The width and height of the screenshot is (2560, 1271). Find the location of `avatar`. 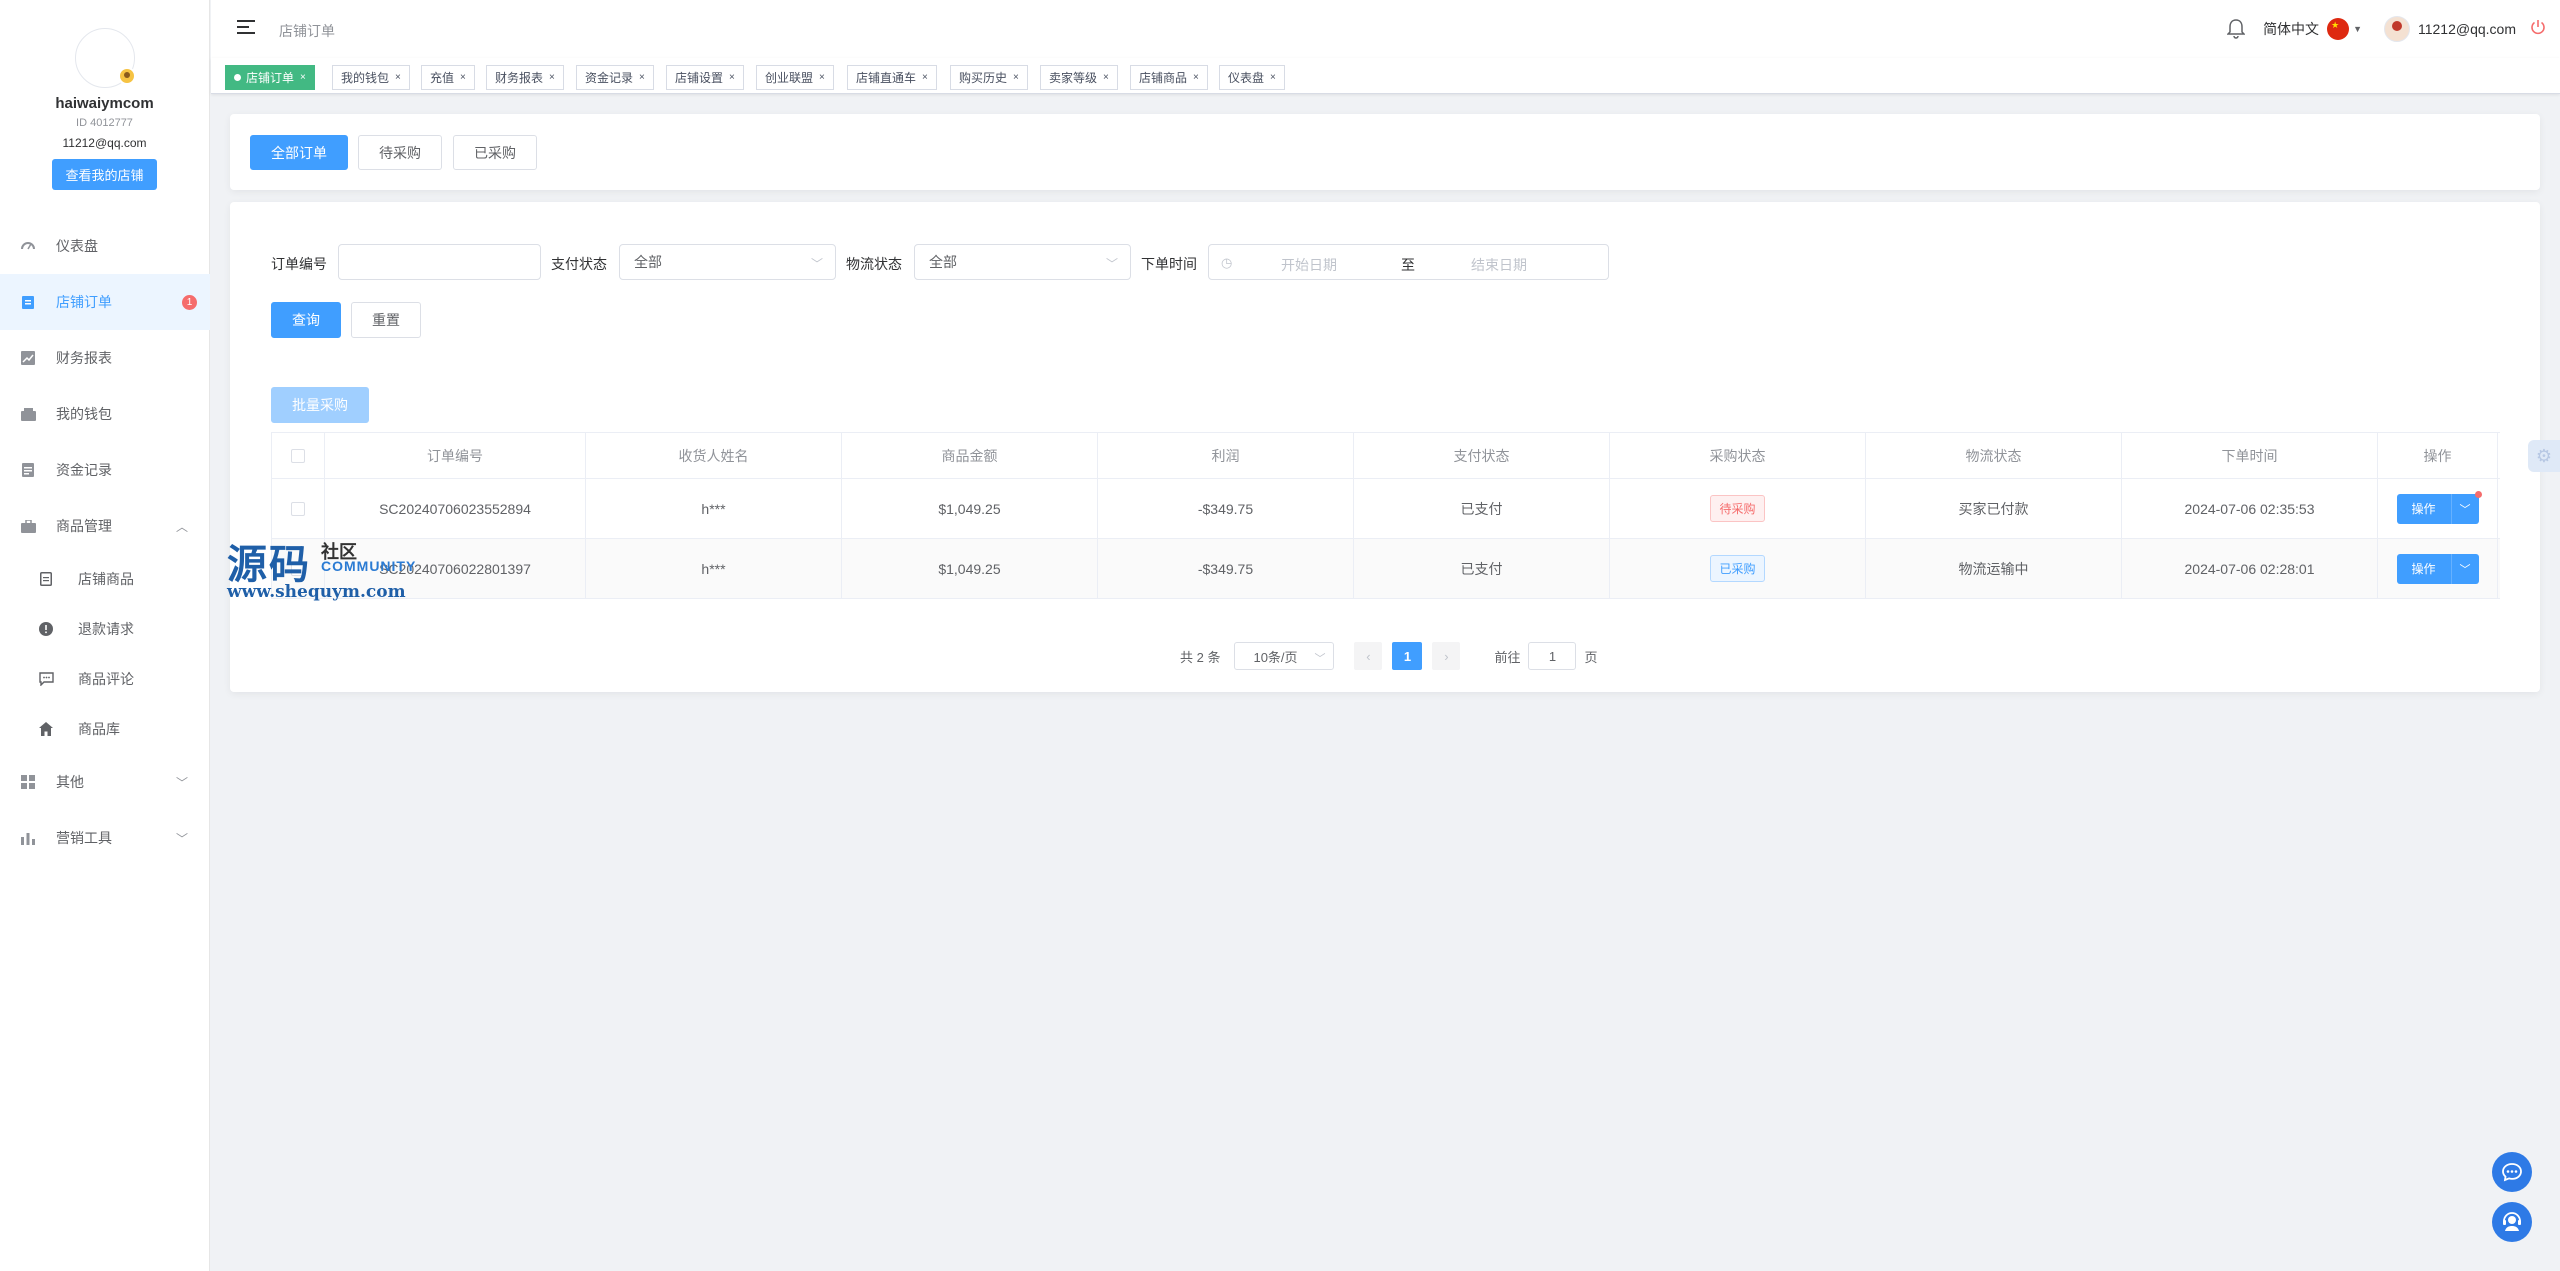

avatar is located at coordinates (105, 58).